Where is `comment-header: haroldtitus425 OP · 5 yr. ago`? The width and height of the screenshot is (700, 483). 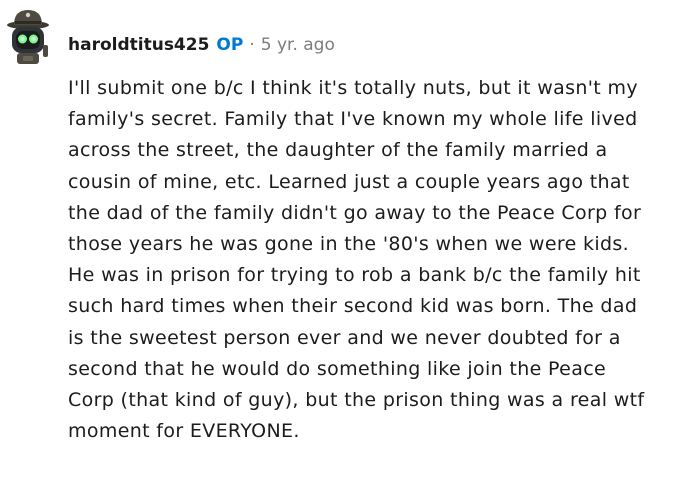 comment-header: haroldtitus425 OP · 5 yr. ago is located at coordinates (201, 45).